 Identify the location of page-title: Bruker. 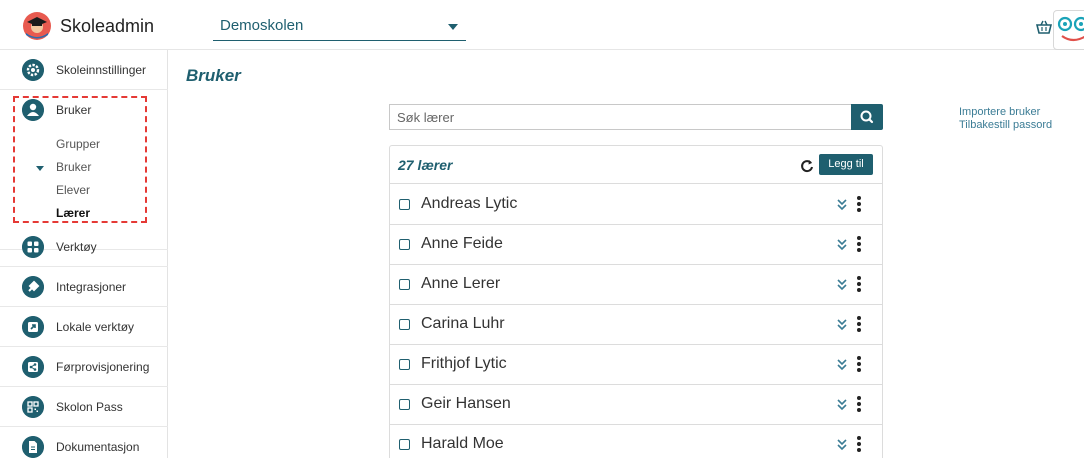
(213, 75).